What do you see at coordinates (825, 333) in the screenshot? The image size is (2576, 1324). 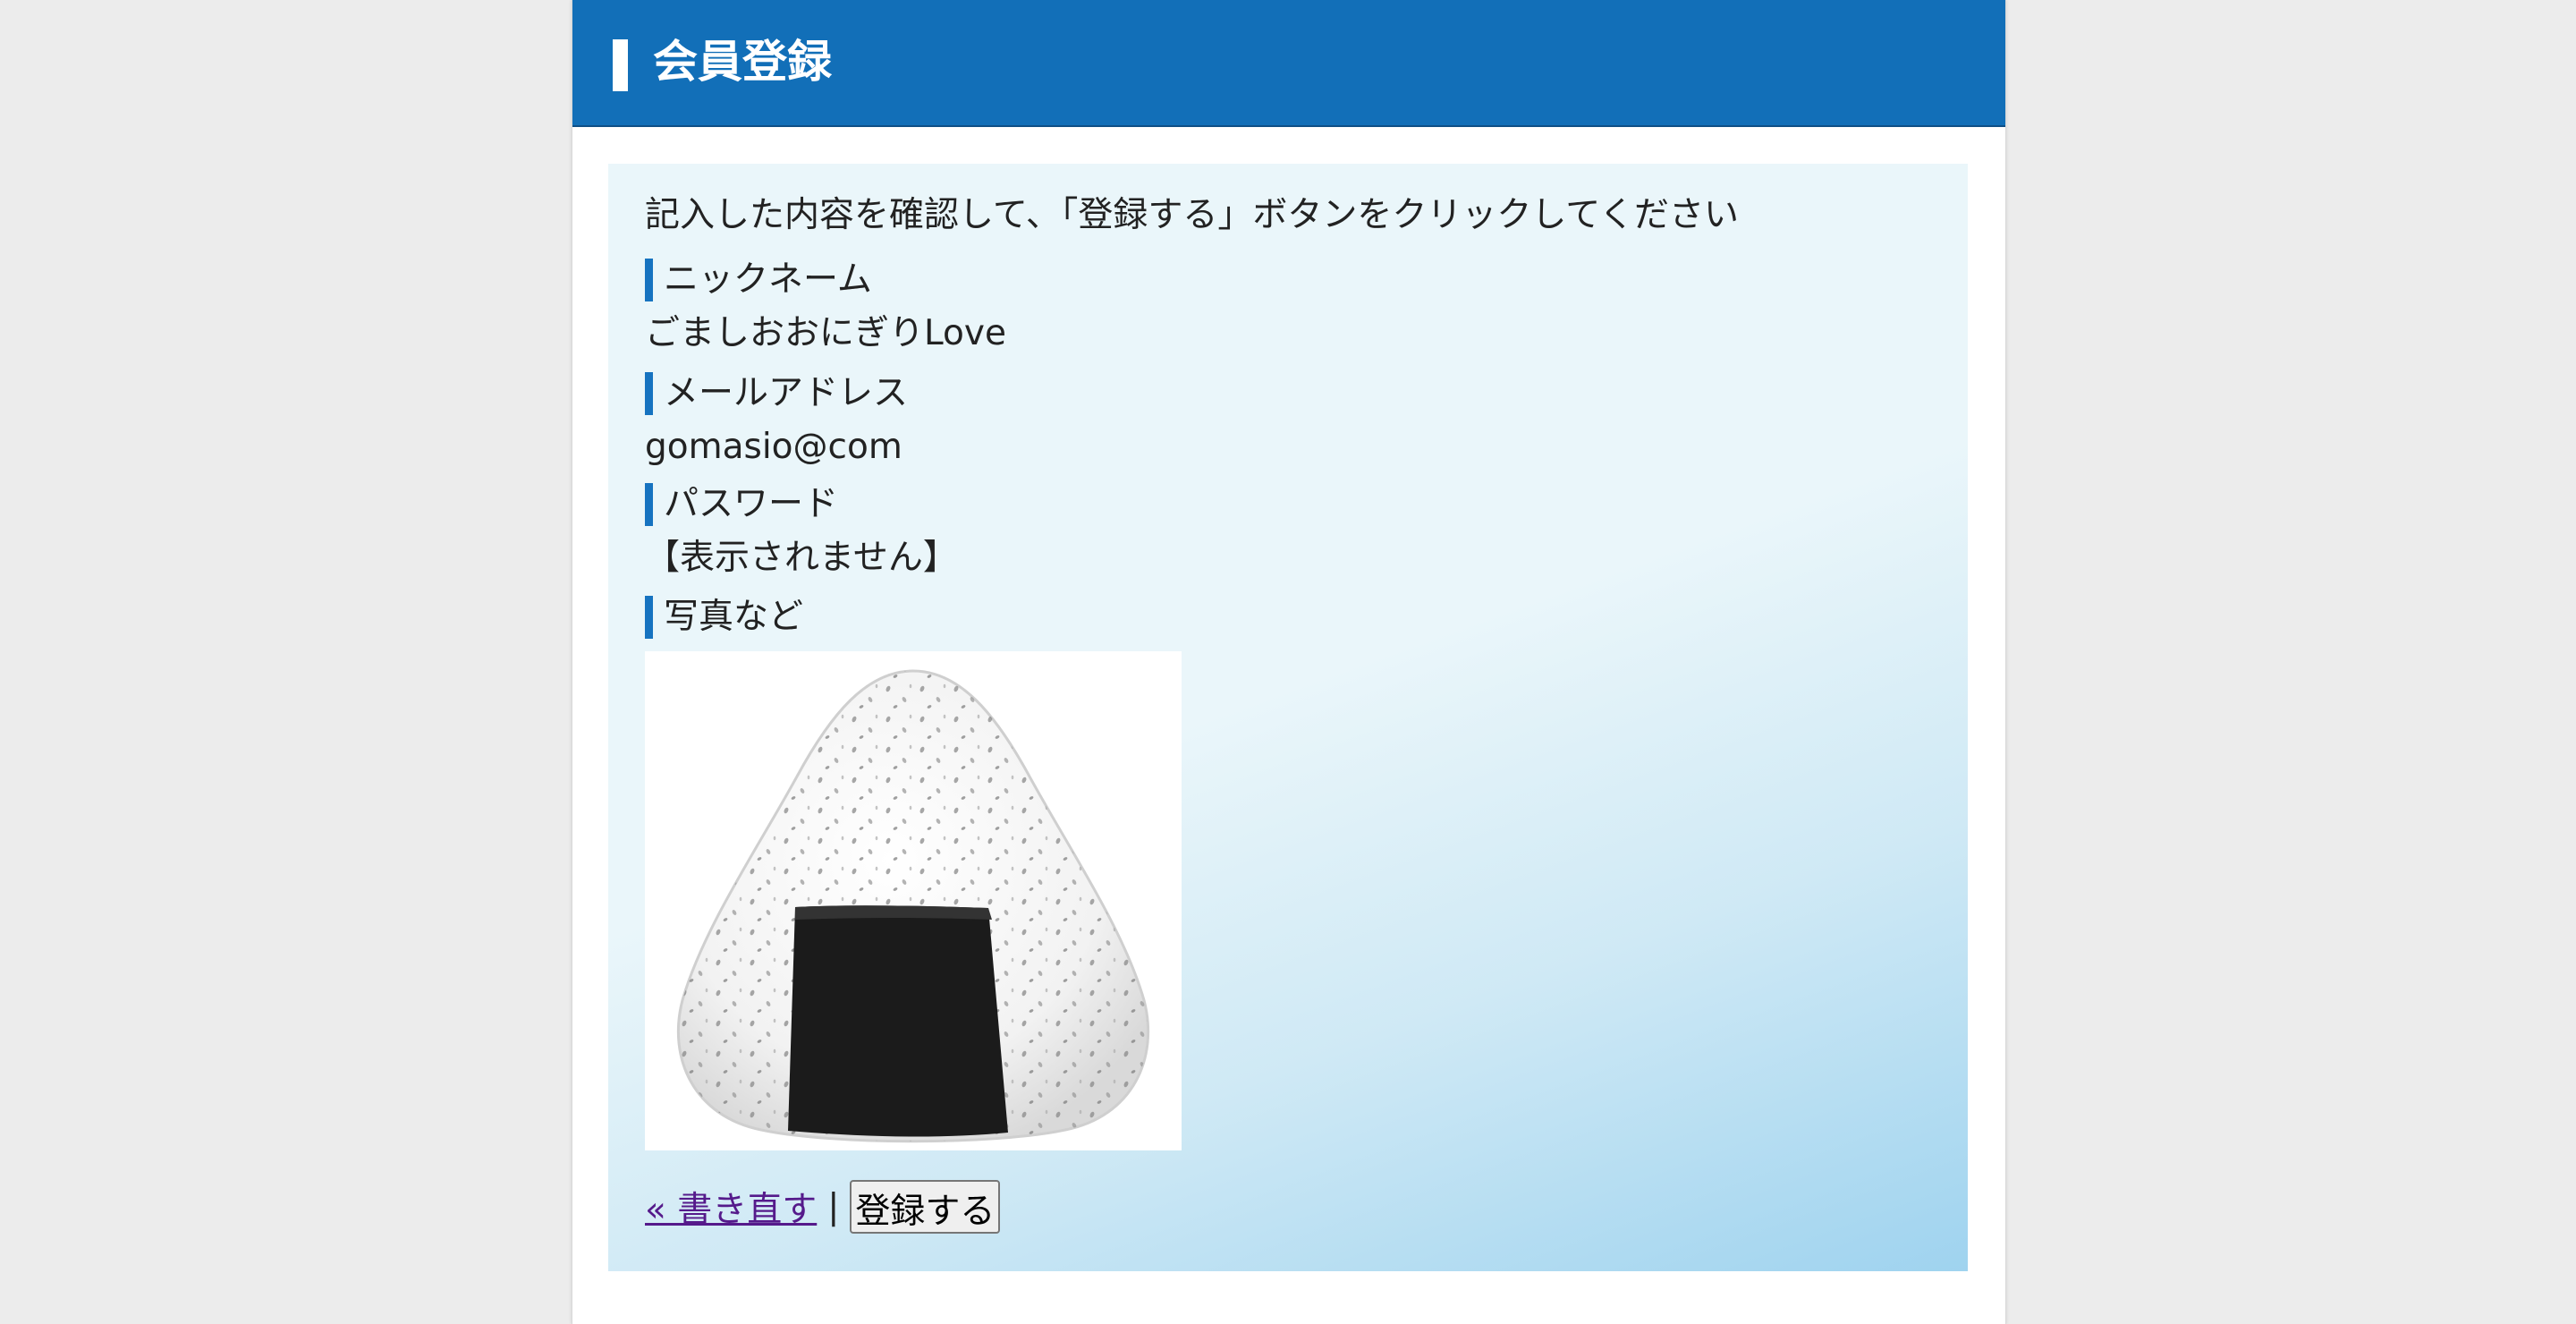 I see `nickname-value: ごましおおにぎりLove` at bounding box center [825, 333].